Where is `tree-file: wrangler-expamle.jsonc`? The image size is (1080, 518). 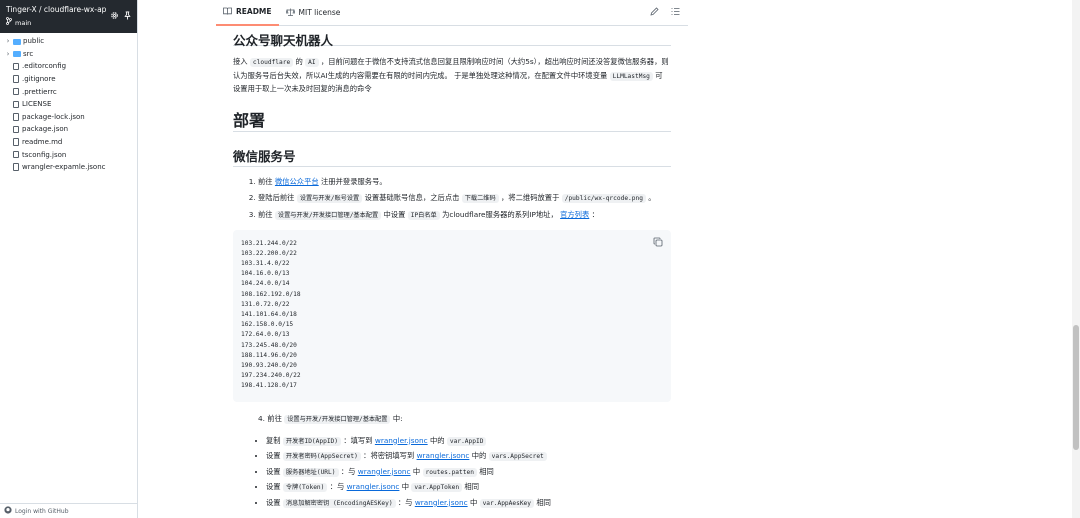 tree-file: wrangler-expamle.jsonc is located at coordinates (68, 167).